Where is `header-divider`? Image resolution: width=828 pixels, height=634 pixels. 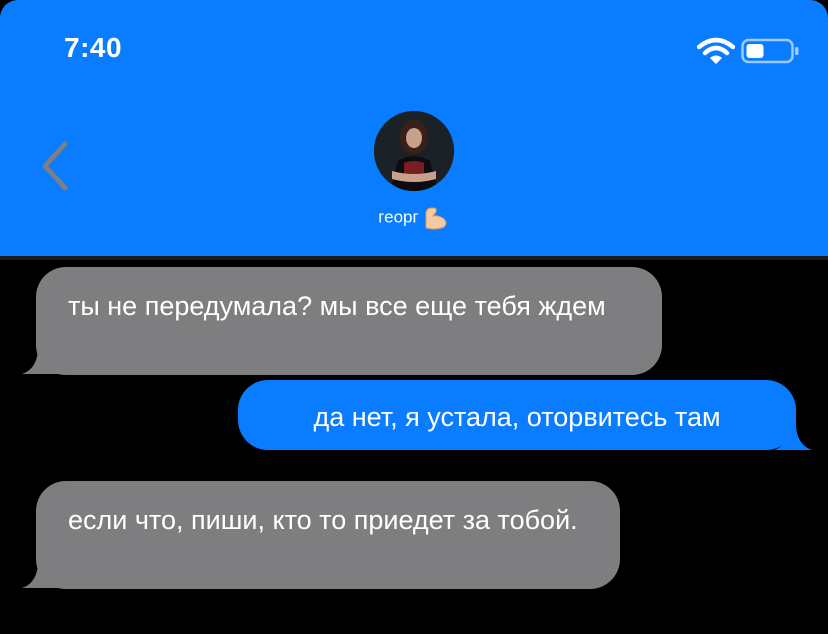
header-divider is located at coordinates (414, 258).